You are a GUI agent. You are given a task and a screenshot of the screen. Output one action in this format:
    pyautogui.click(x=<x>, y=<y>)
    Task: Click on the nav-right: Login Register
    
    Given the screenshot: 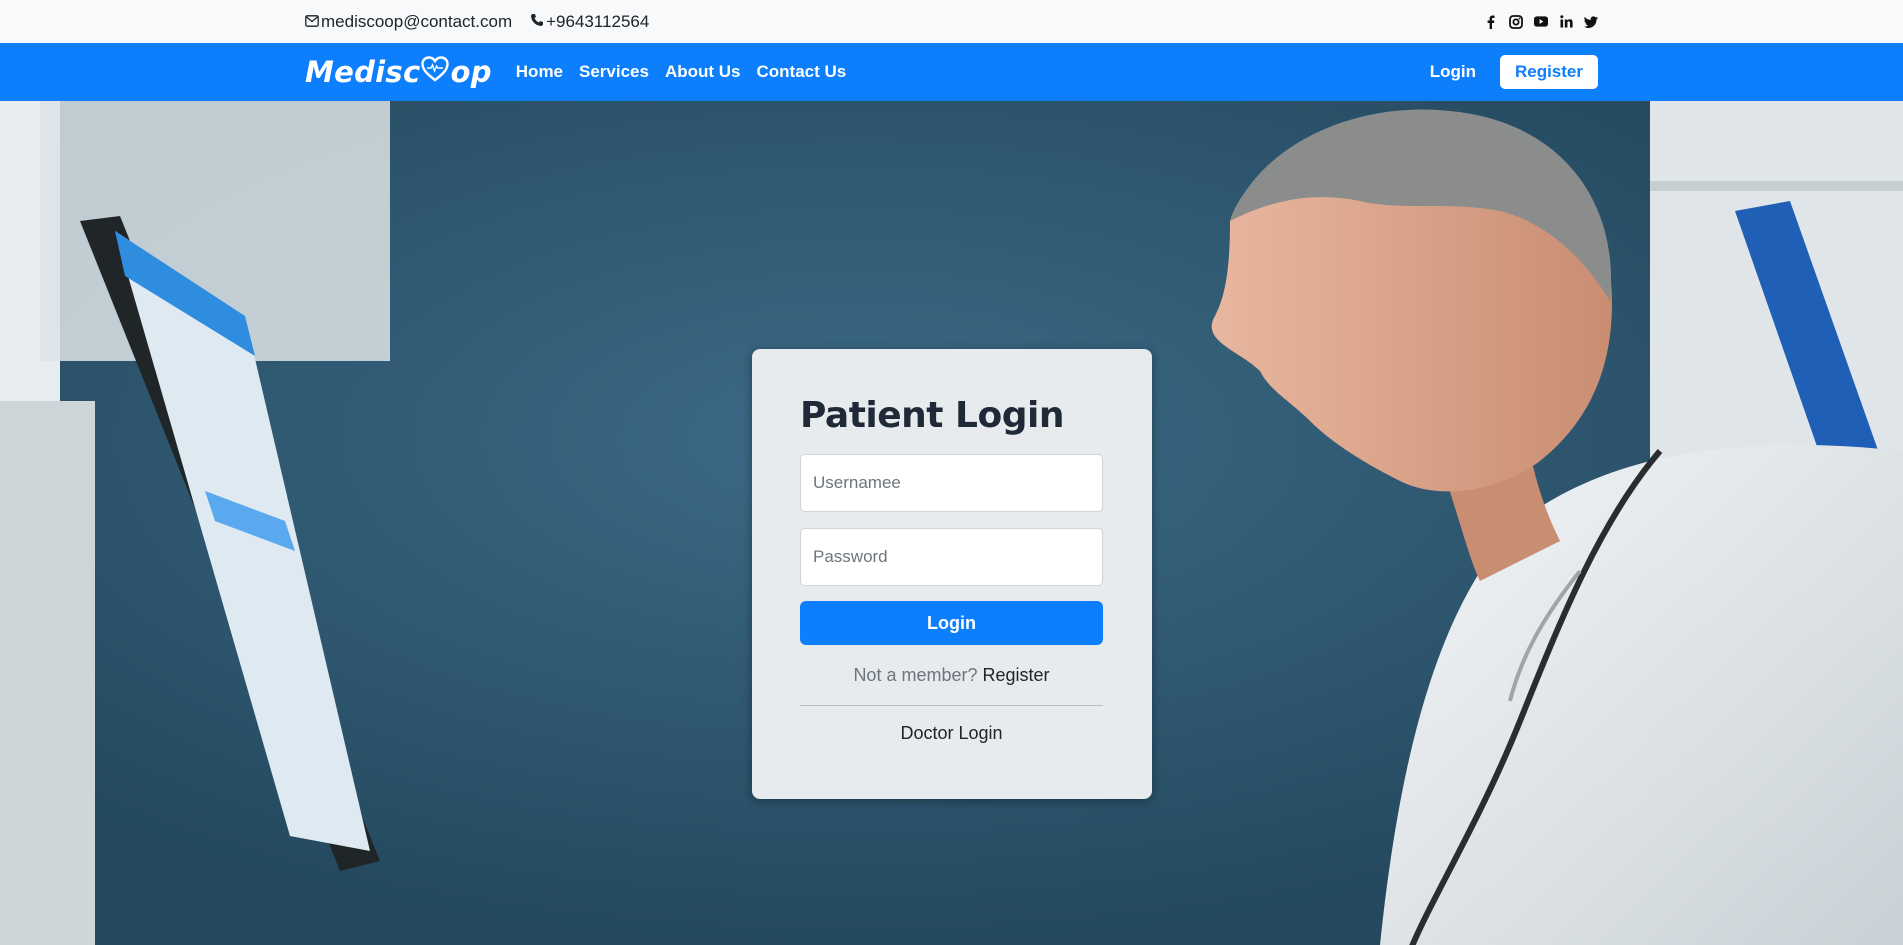 What is the action you would take?
    pyautogui.click(x=1514, y=72)
    